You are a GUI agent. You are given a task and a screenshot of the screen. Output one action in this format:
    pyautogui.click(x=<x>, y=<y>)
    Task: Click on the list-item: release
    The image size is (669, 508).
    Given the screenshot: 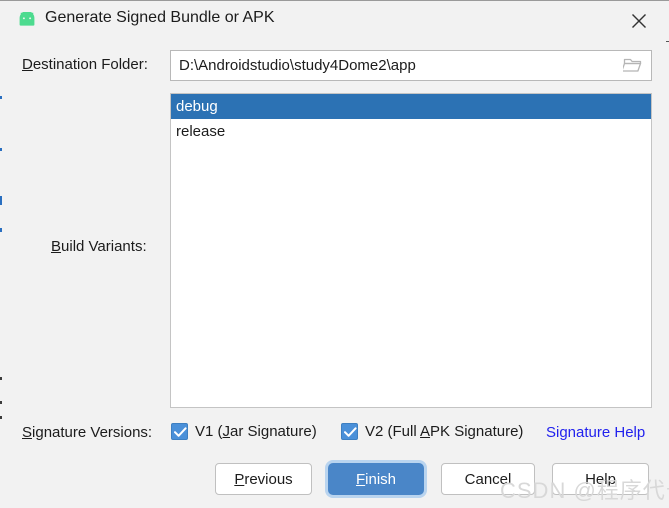 What is the action you would take?
    pyautogui.click(x=411, y=131)
    